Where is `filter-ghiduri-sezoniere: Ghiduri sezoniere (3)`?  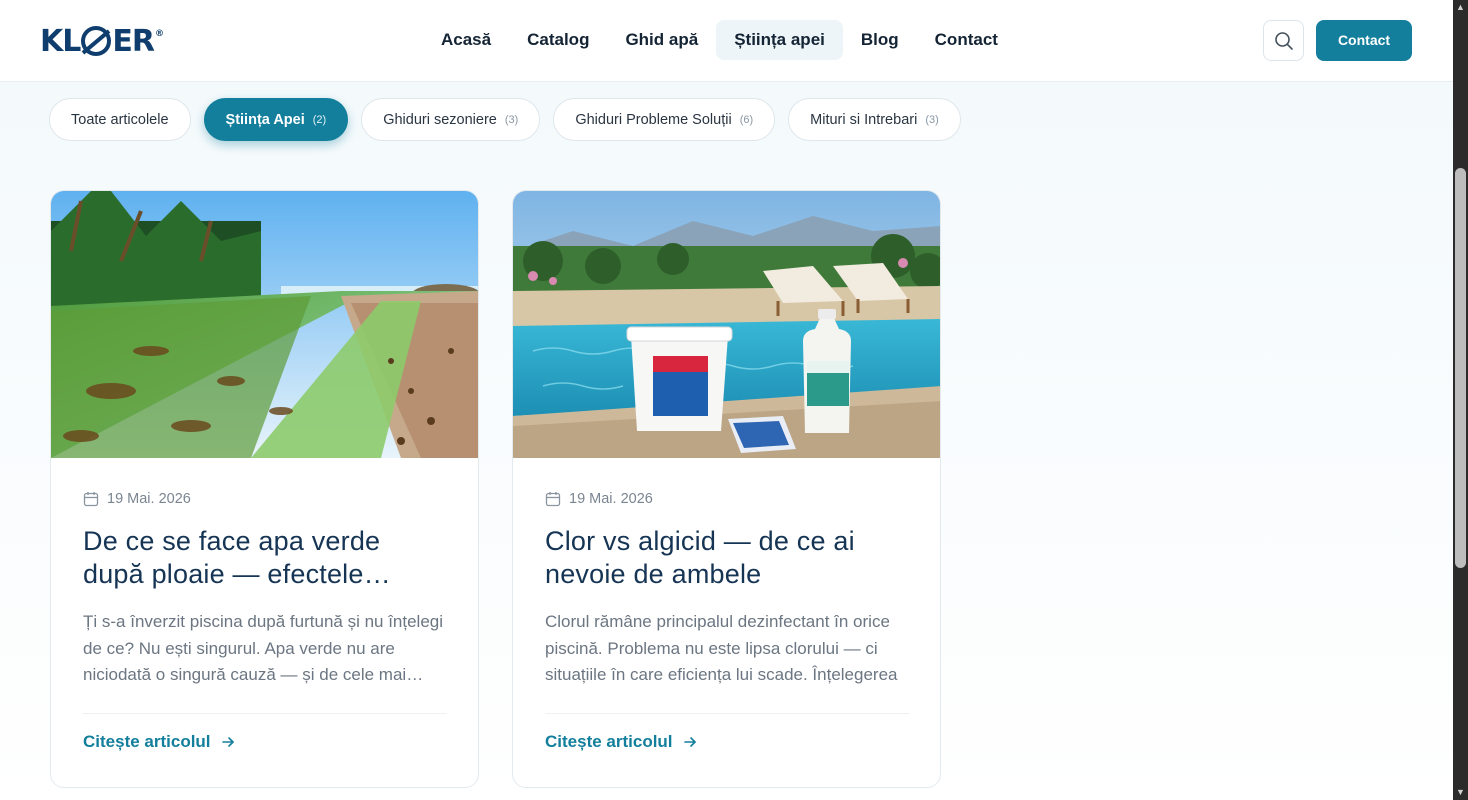
filter-ghiduri-sezoniere: Ghiduri sezoniere (3) is located at coordinates (451, 119).